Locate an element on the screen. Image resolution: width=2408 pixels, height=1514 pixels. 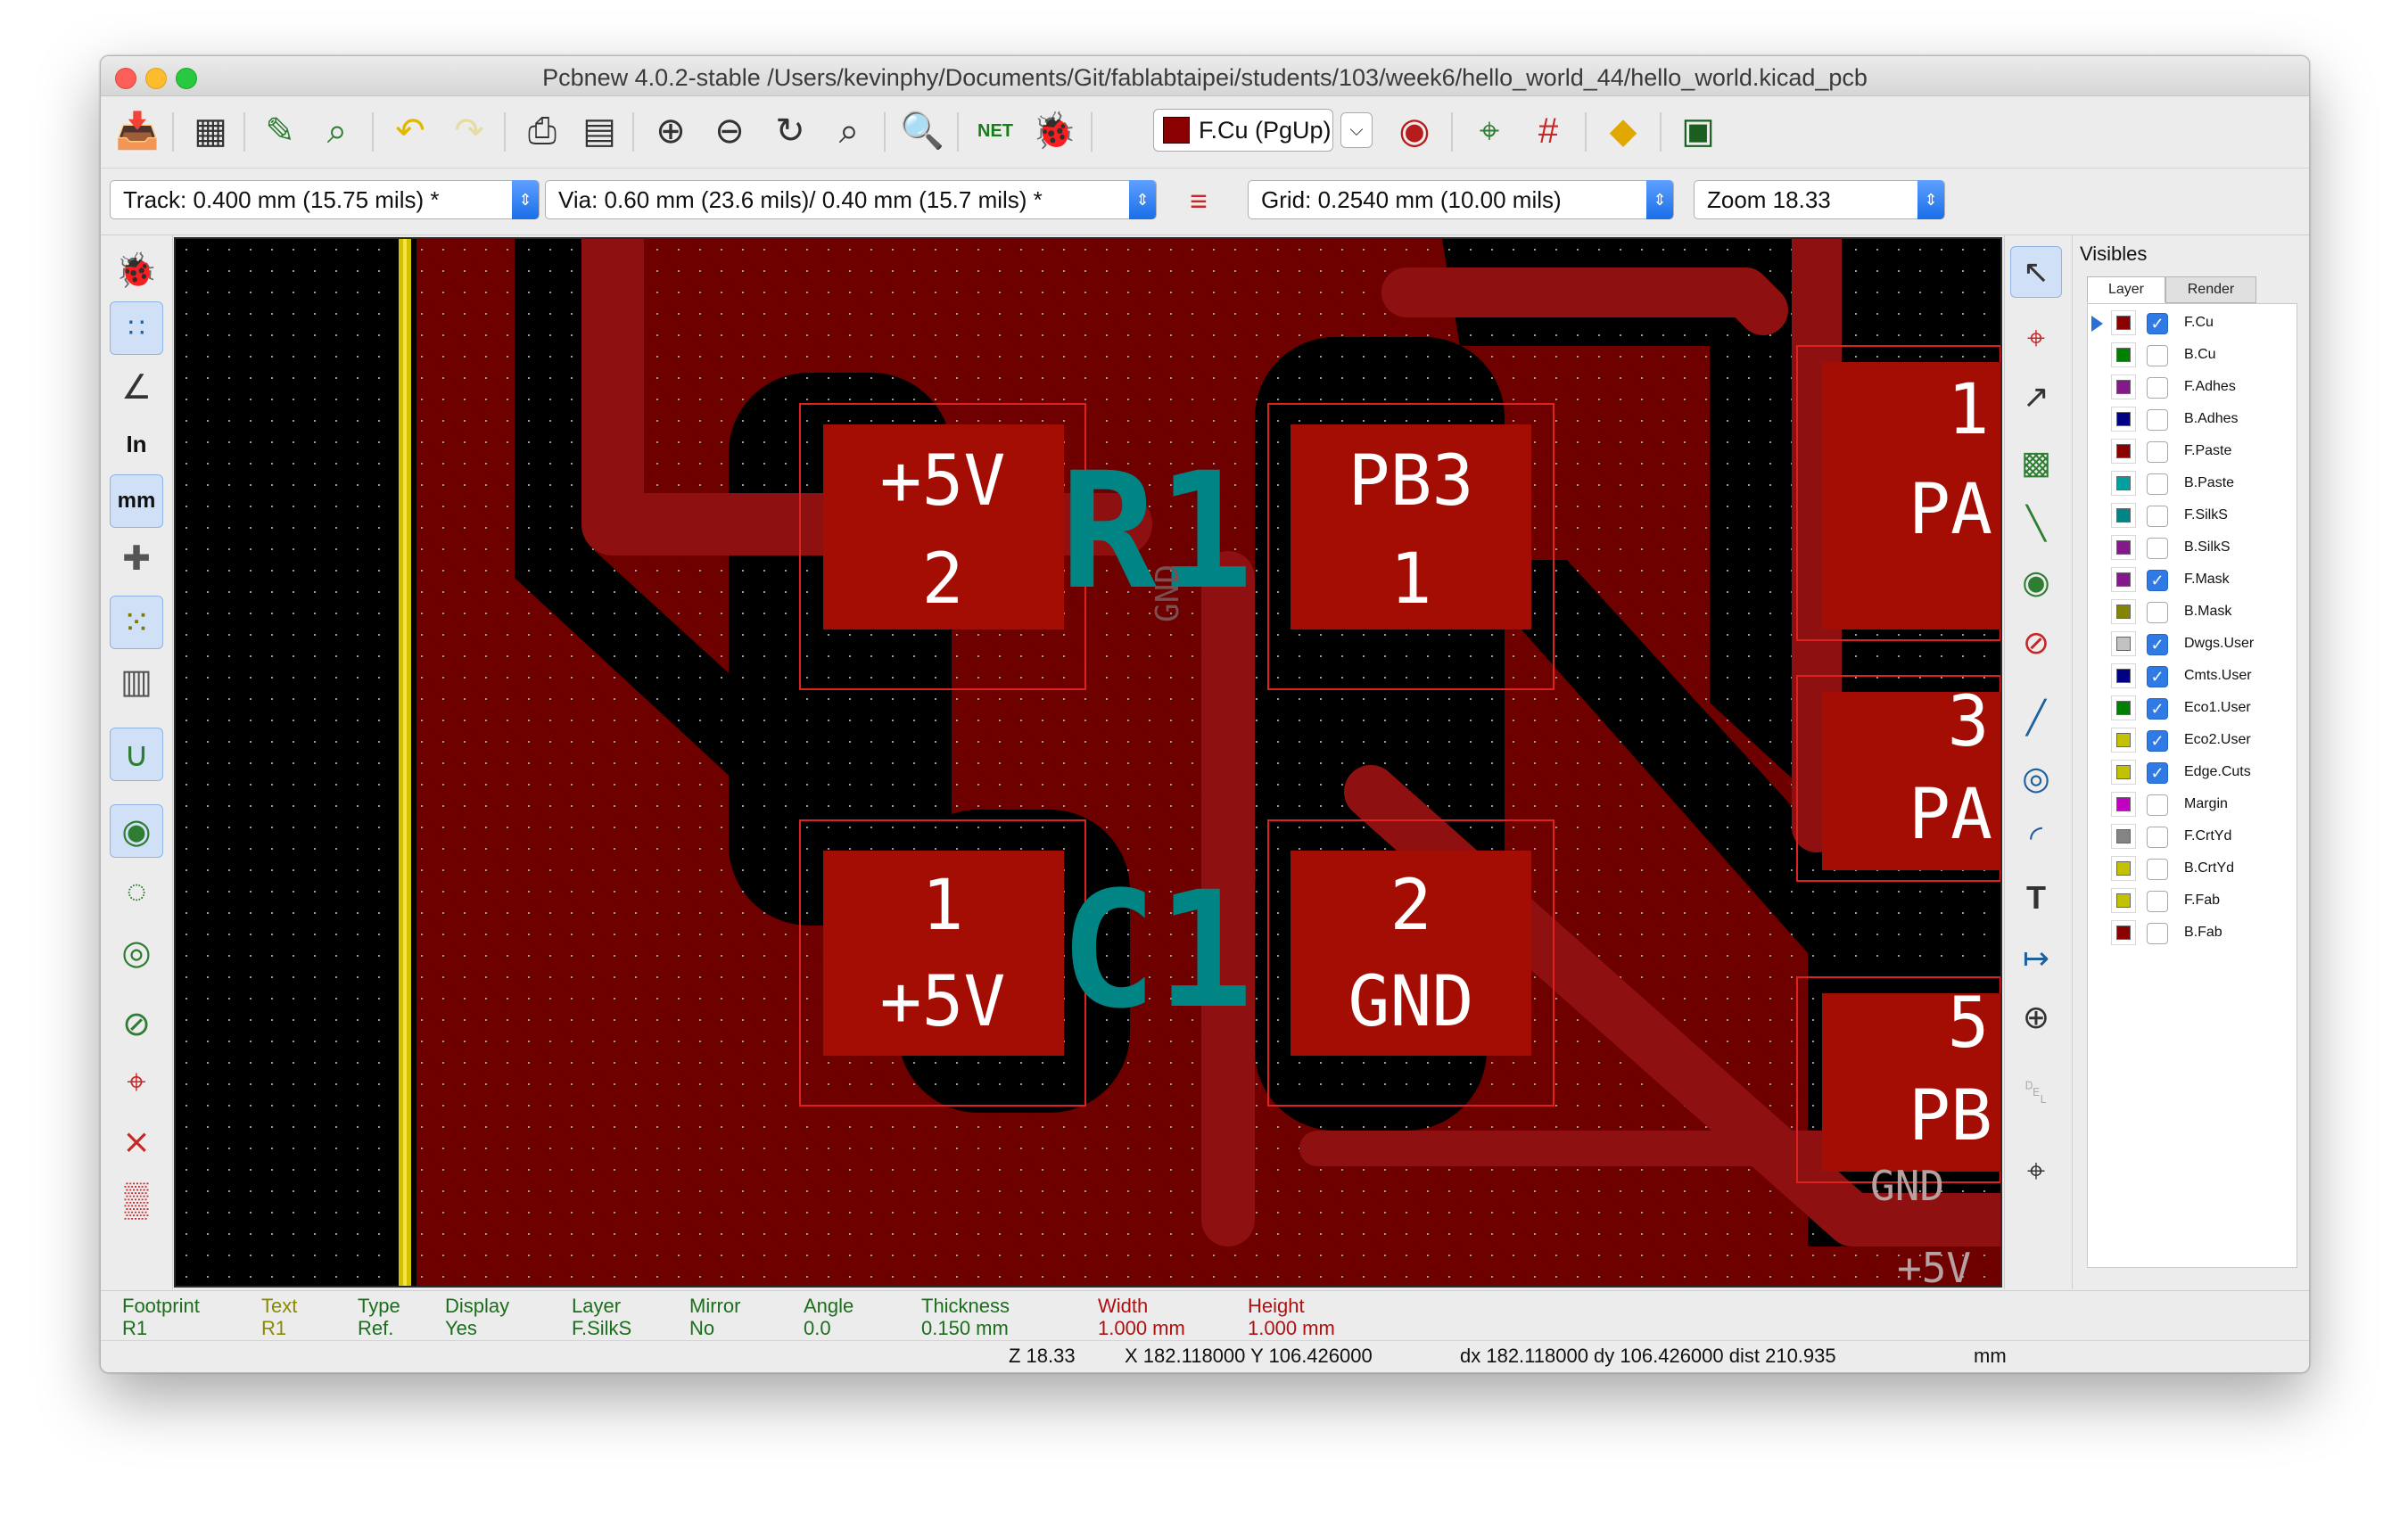
zoom-out-icon: ⊖ is located at coordinates (729, 131).